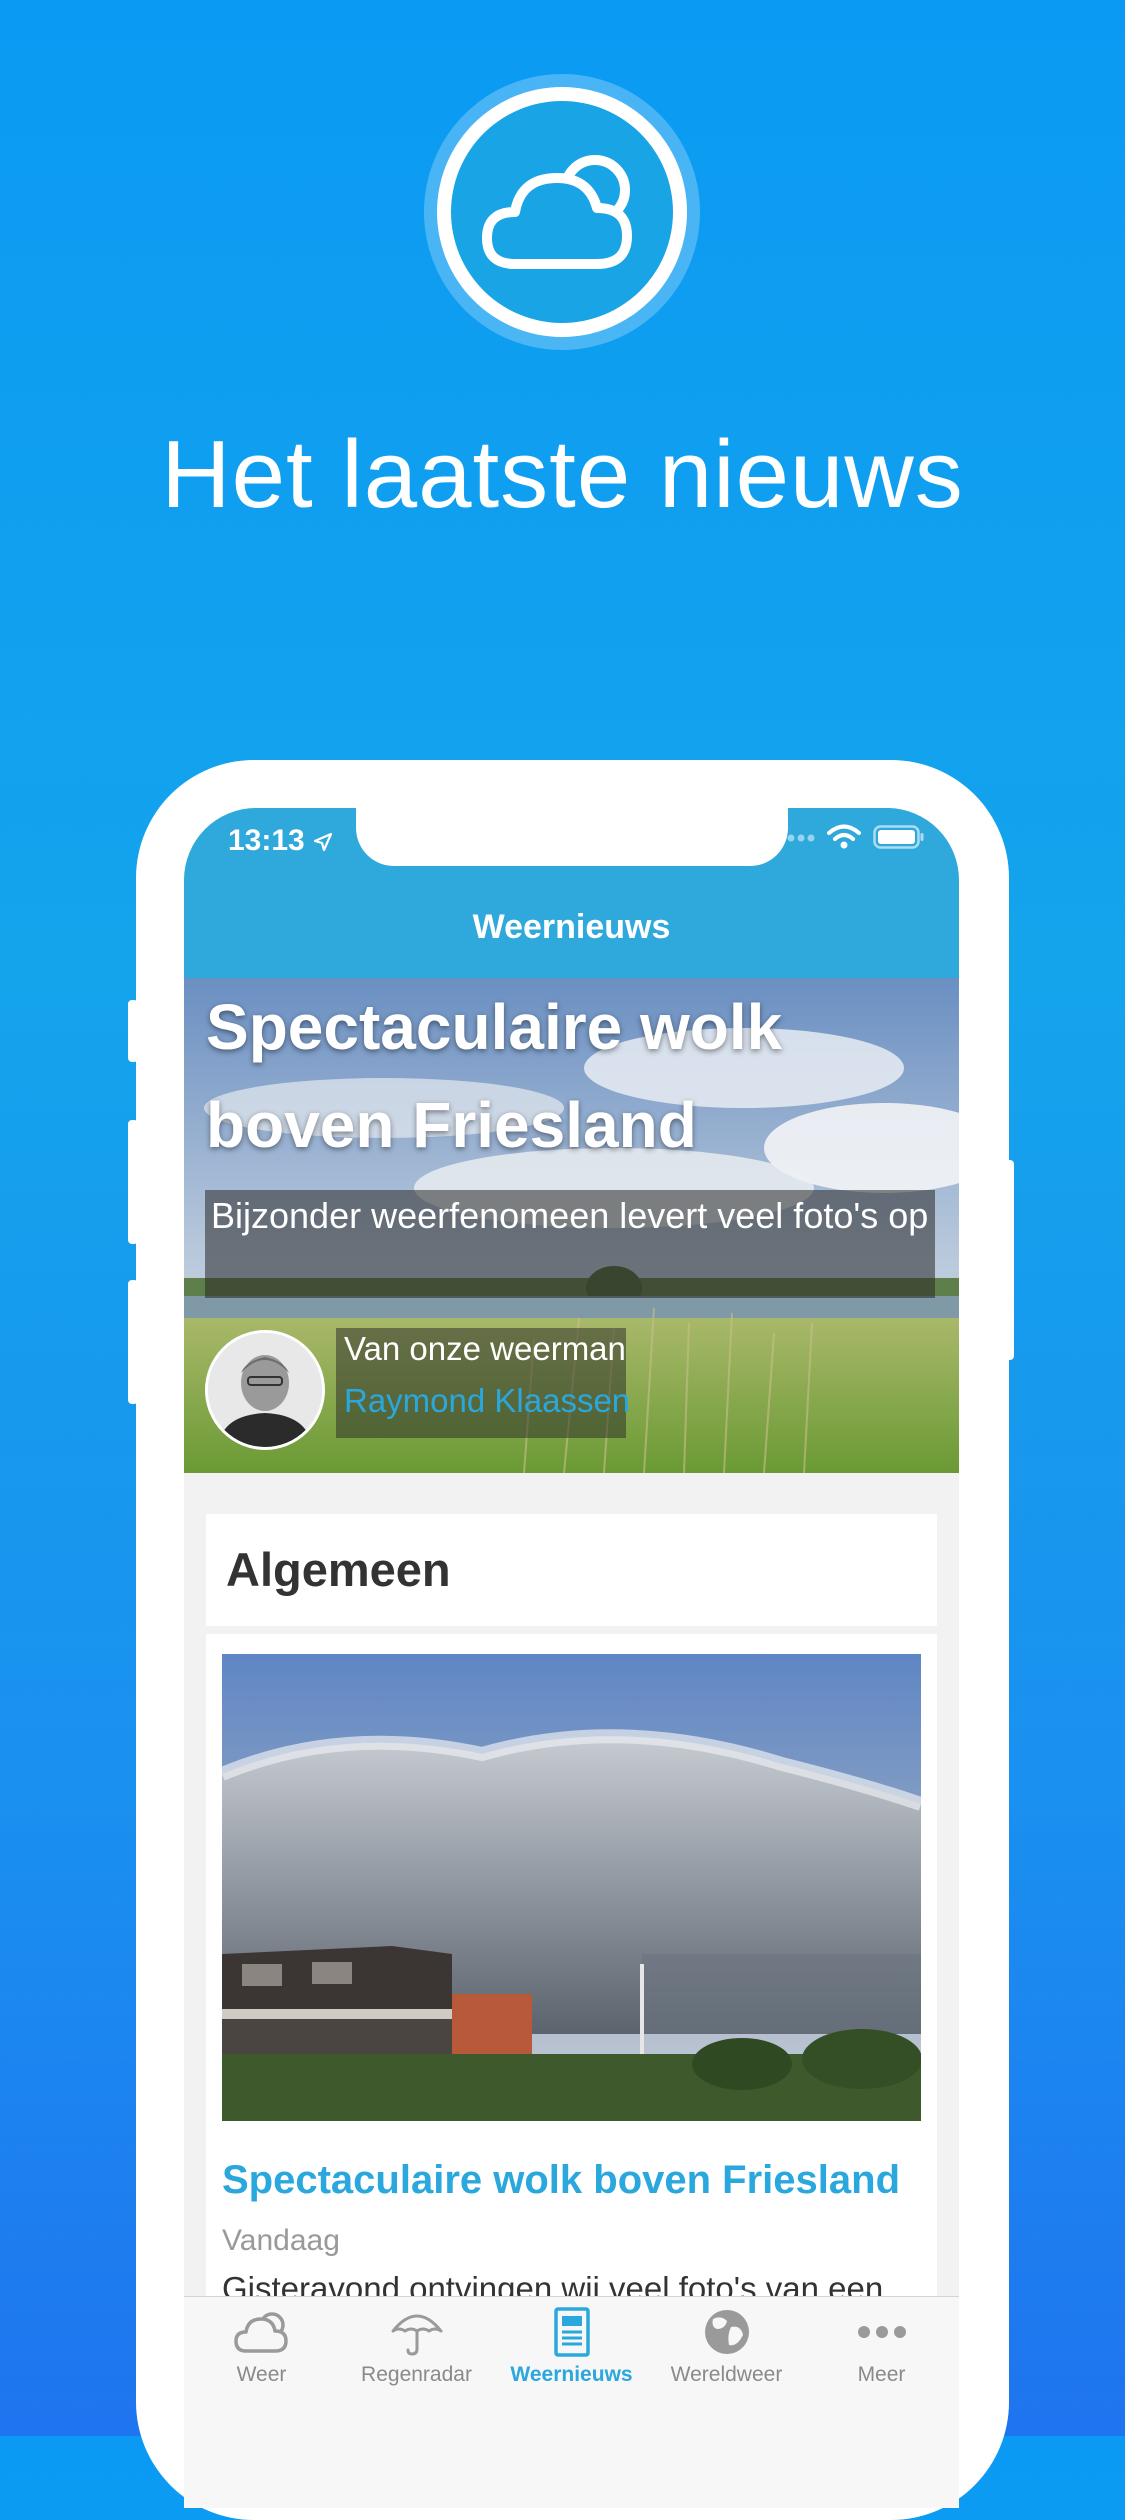  What do you see at coordinates (898, 837) in the screenshot?
I see `battery-icon` at bounding box center [898, 837].